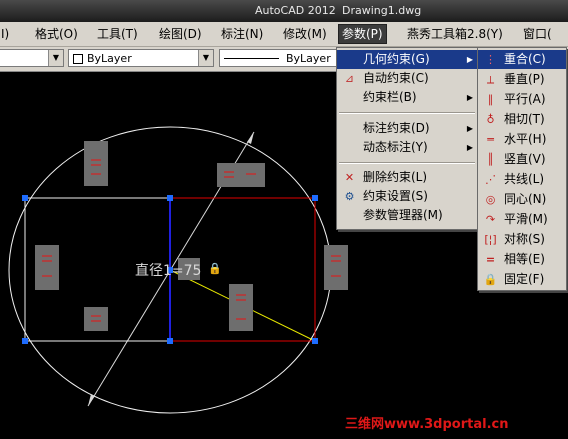 The height and width of the screenshot is (439, 568). What do you see at coordinates (349, 196) in the screenshot?
I see `constraint-settings-icon: ⚙` at bounding box center [349, 196].